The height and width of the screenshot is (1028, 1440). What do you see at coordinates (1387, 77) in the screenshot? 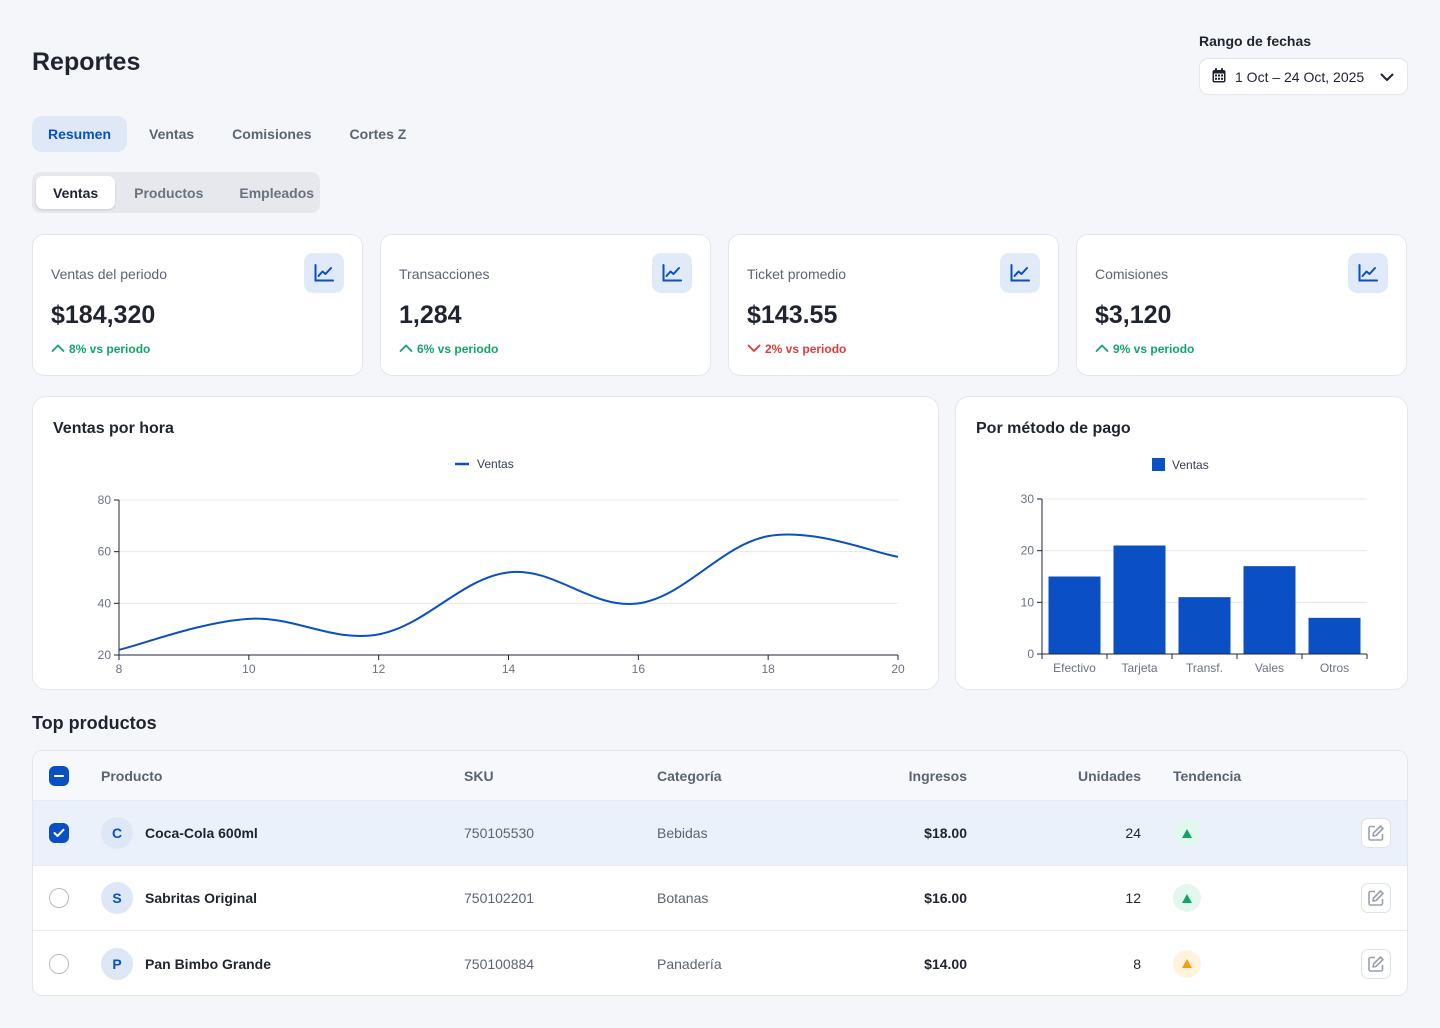
I see `chevron-down-icon` at bounding box center [1387, 77].